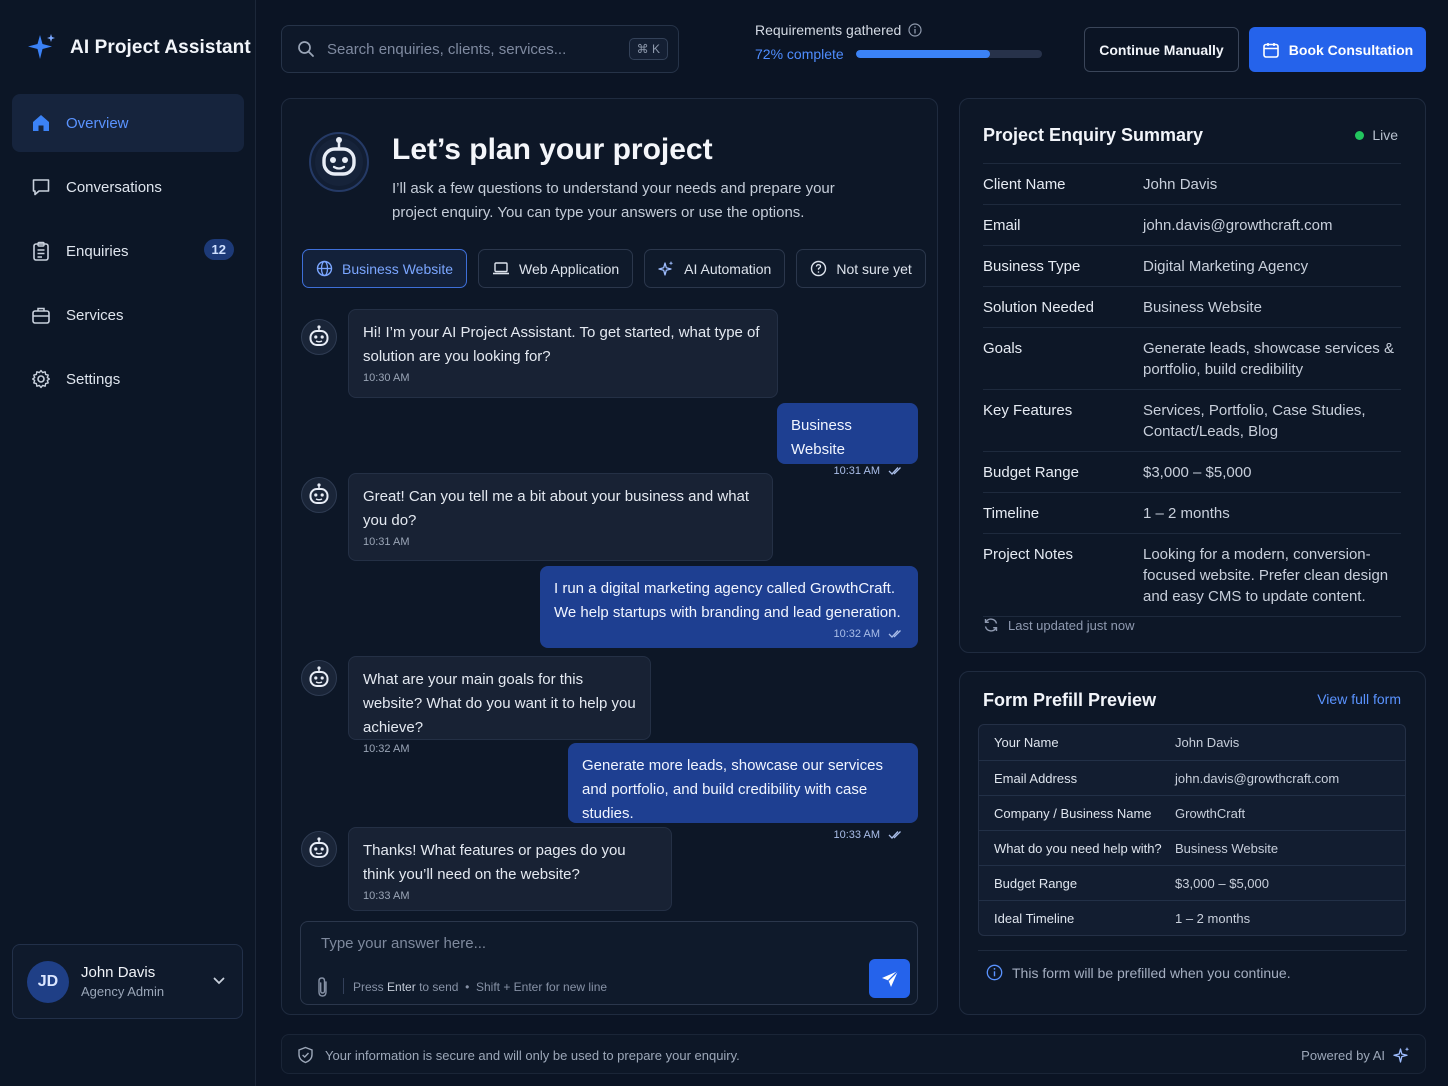 The image size is (1448, 1086). I want to click on sparkle-logo-icon, so click(42, 48).